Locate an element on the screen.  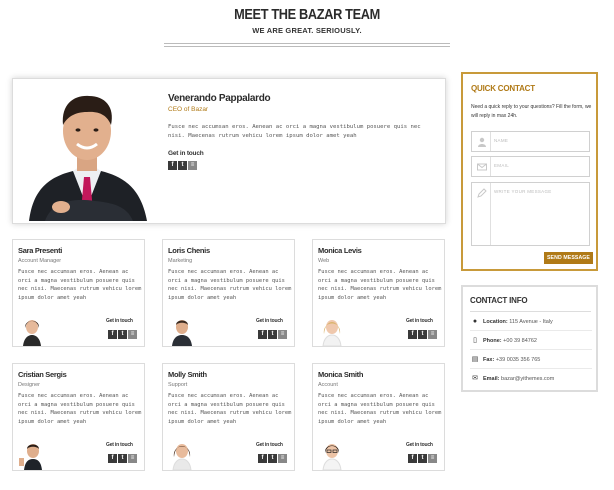
member-role: Account Manager is located at coordinates (40, 261).